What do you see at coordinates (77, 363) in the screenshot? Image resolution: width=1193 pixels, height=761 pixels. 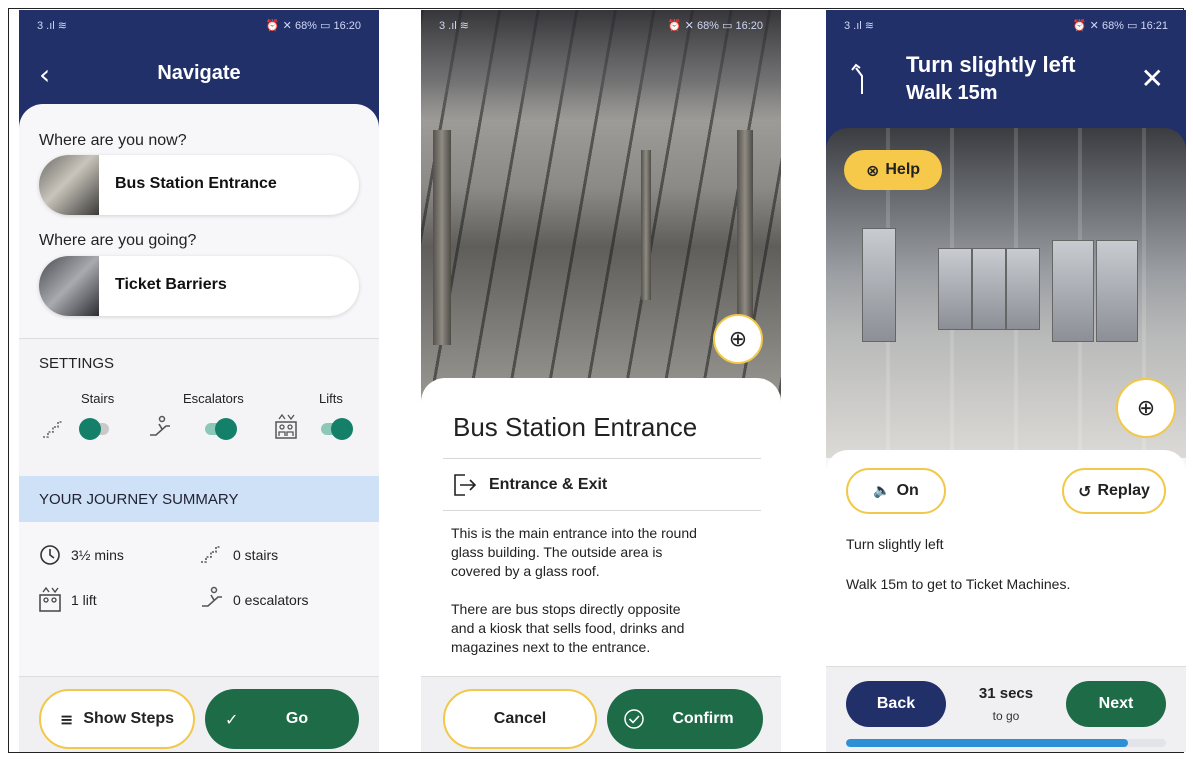 I see `settings-header: SETTINGS` at bounding box center [77, 363].